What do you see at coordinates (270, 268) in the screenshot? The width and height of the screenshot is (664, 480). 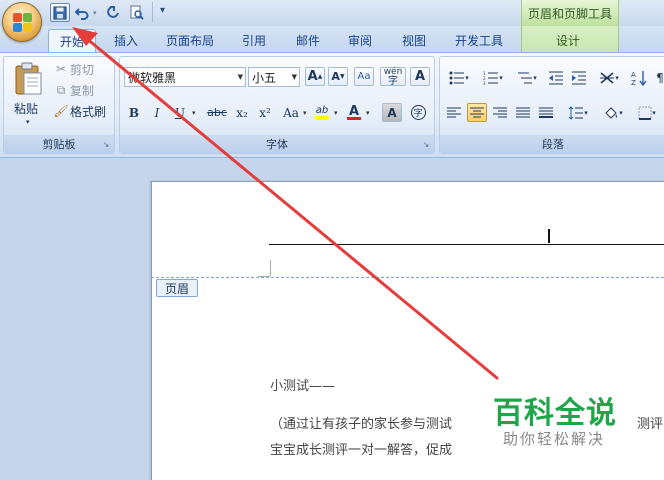 I see `margin-corner-mark` at bounding box center [270, 268].